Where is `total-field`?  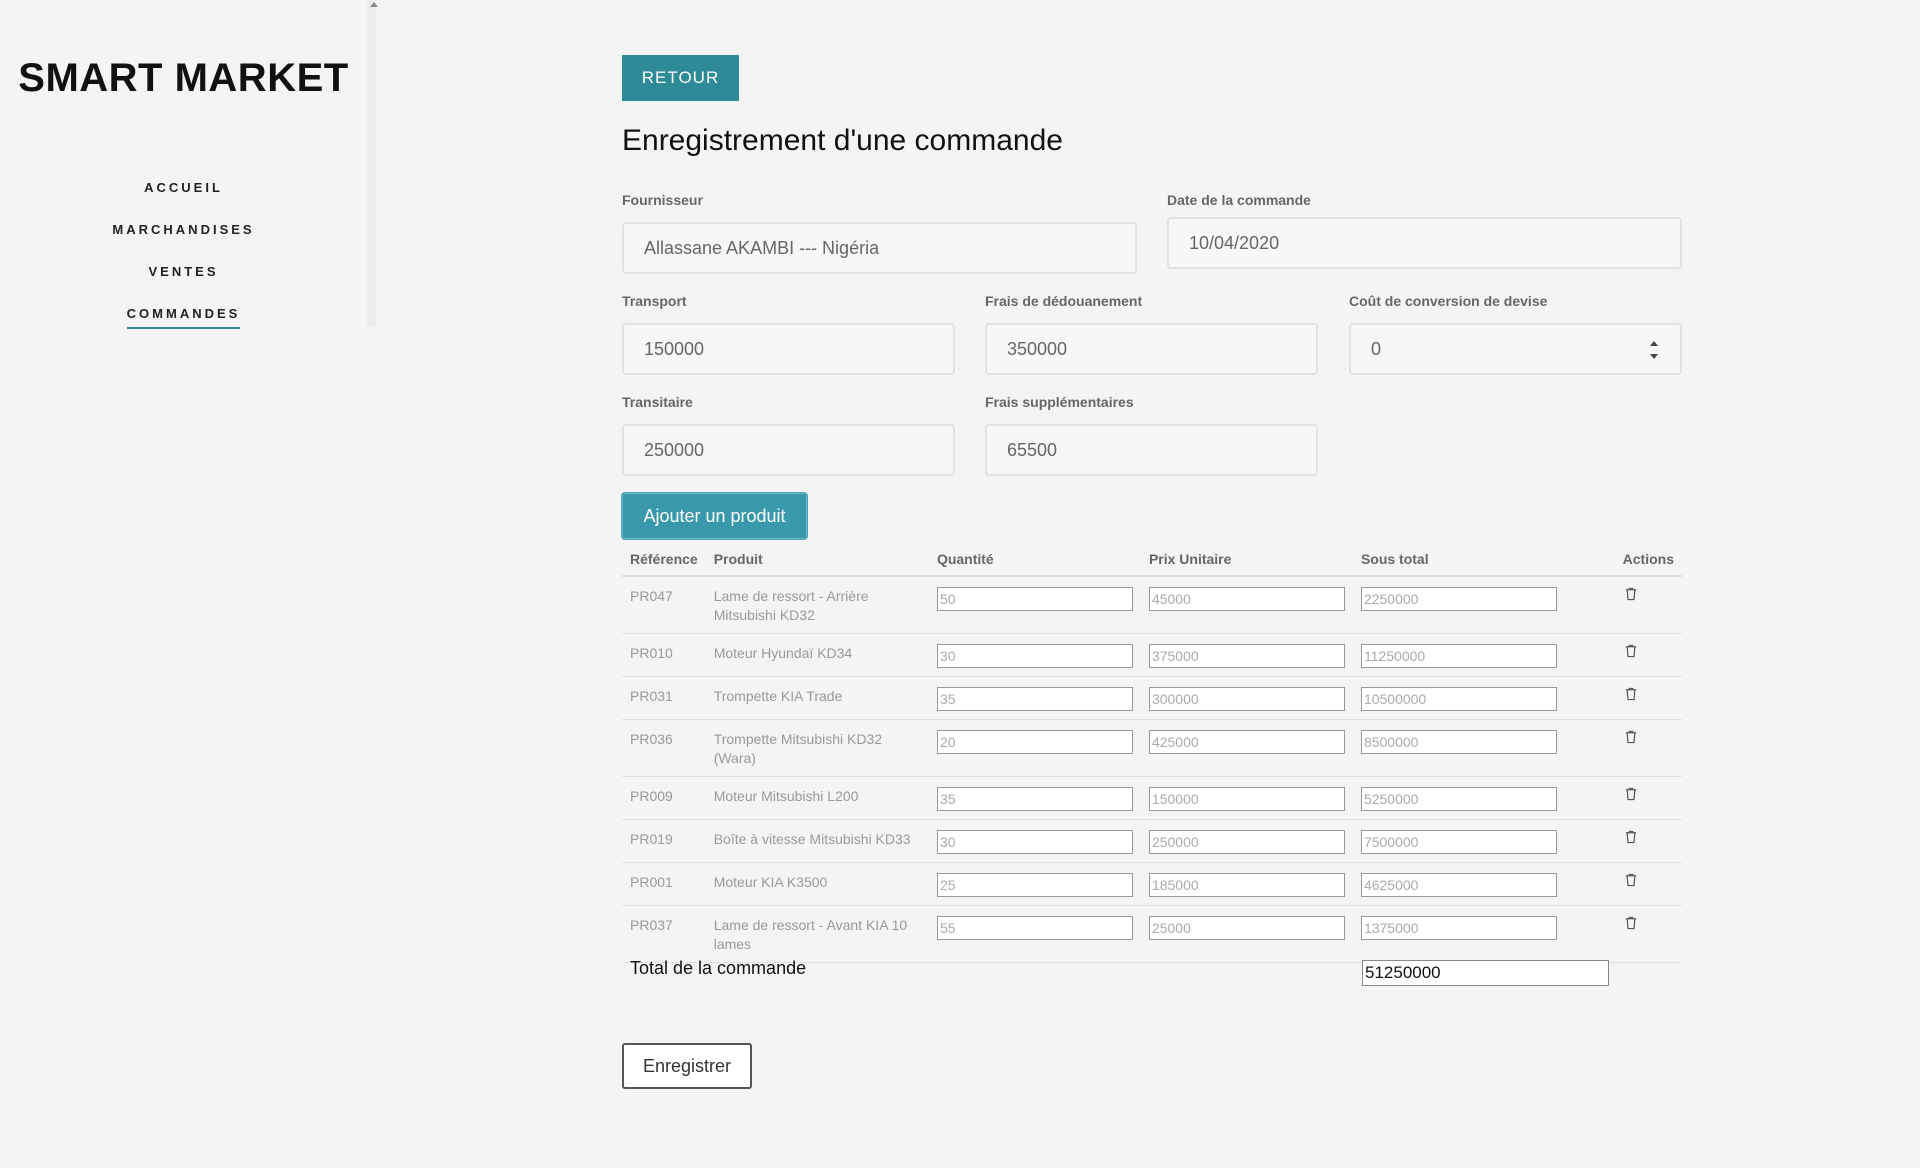 total-field is located at coordinates (1485, 973).